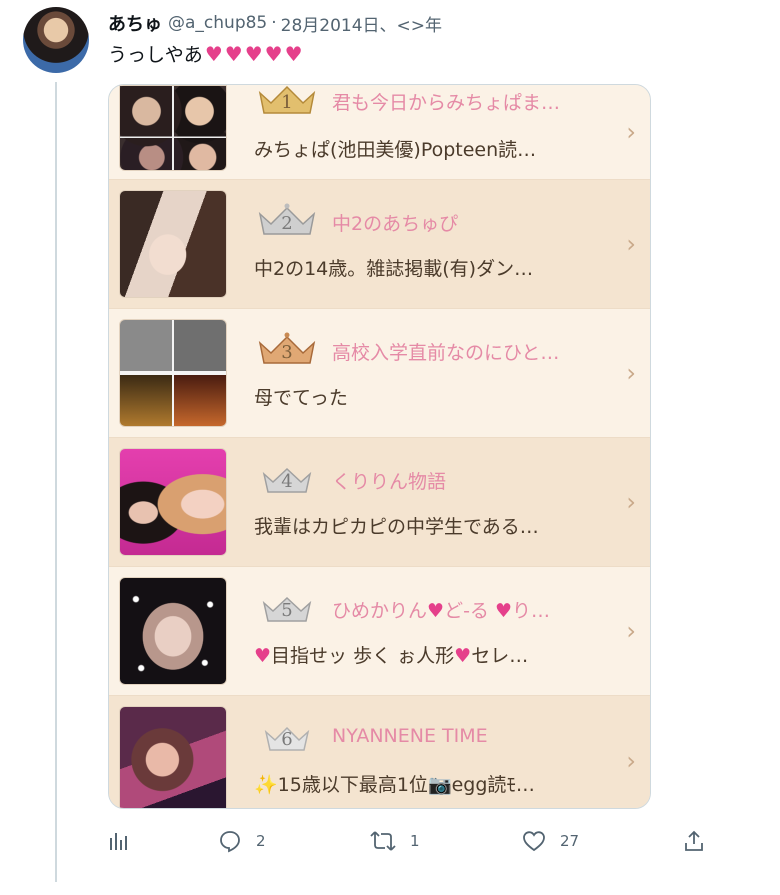 This screenshot has height=895, width=780. I want to click on reply-icon, so click(230, 842).